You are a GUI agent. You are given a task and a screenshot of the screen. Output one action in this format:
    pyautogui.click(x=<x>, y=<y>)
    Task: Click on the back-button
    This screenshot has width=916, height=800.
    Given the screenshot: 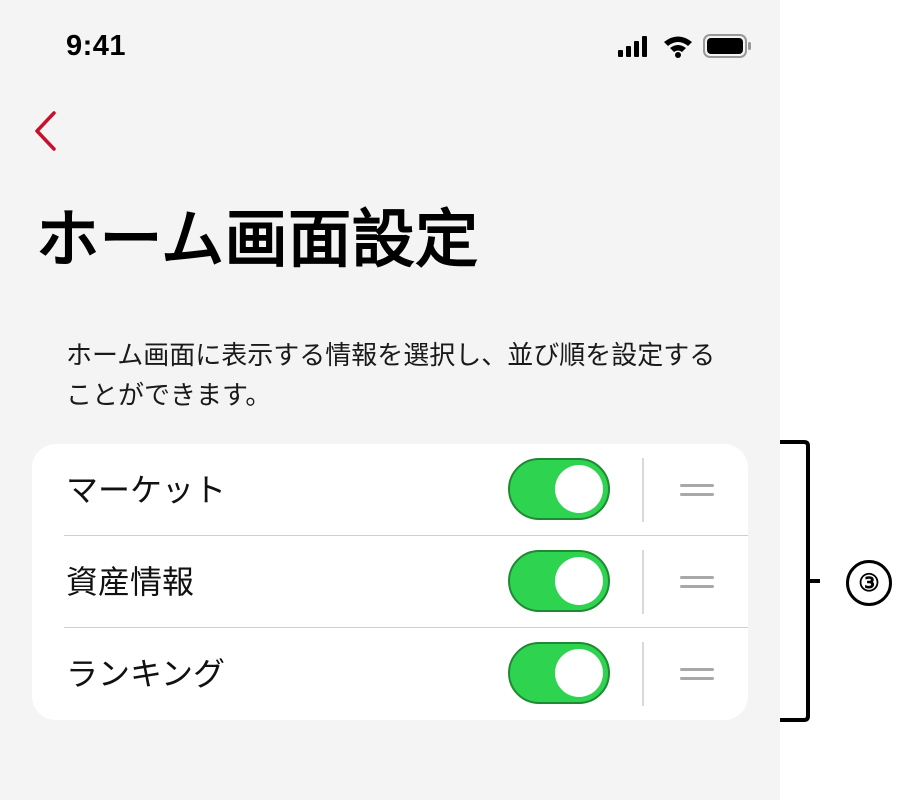 What is the action you would take?
    pyautogui.click(x=45, y=131)
    